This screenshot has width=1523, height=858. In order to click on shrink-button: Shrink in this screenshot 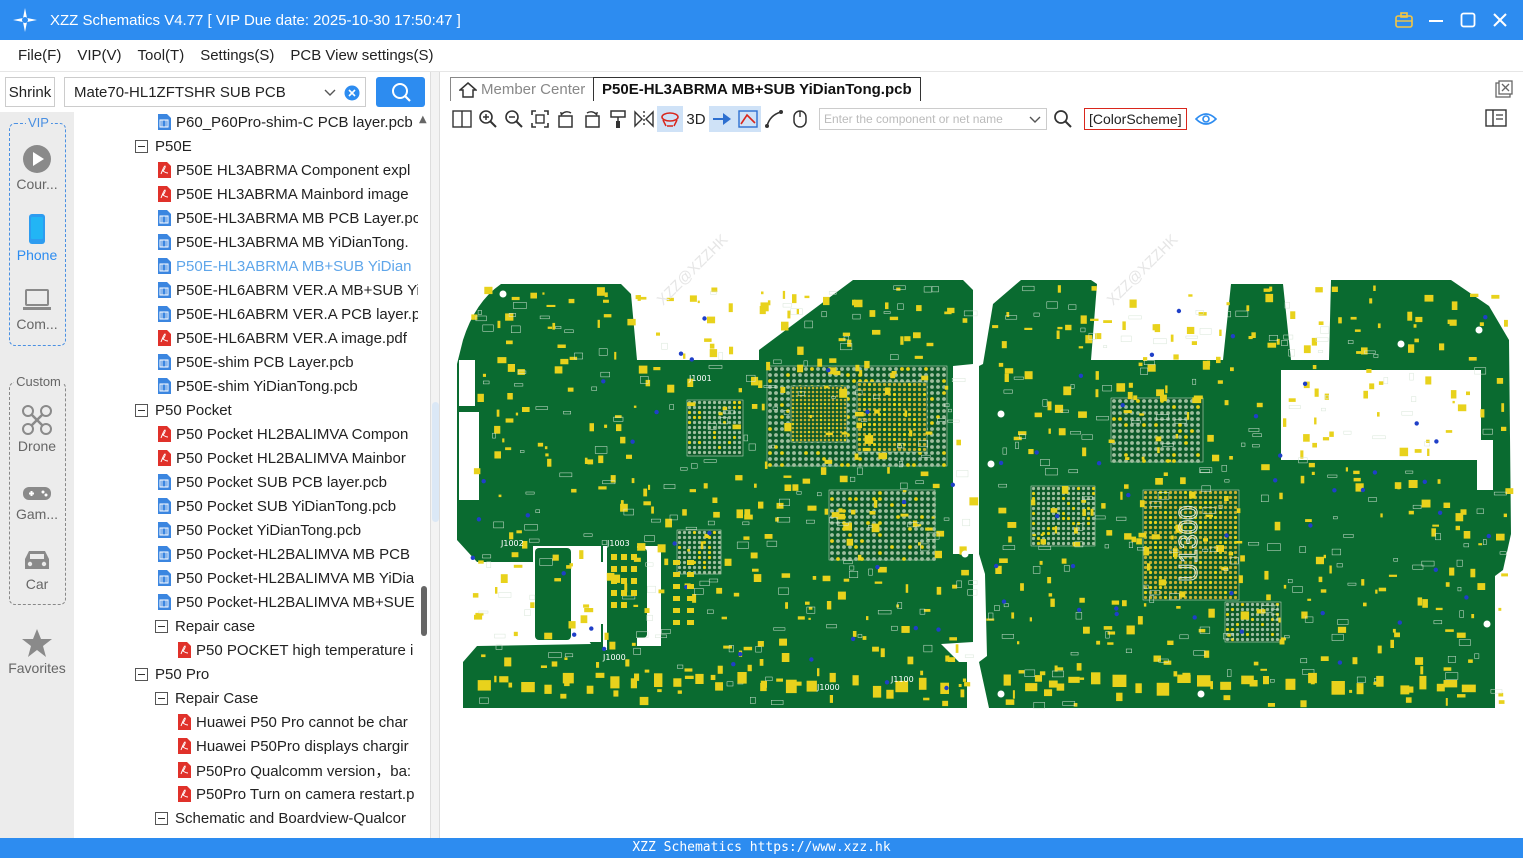, I will do `click(30, 92)`.